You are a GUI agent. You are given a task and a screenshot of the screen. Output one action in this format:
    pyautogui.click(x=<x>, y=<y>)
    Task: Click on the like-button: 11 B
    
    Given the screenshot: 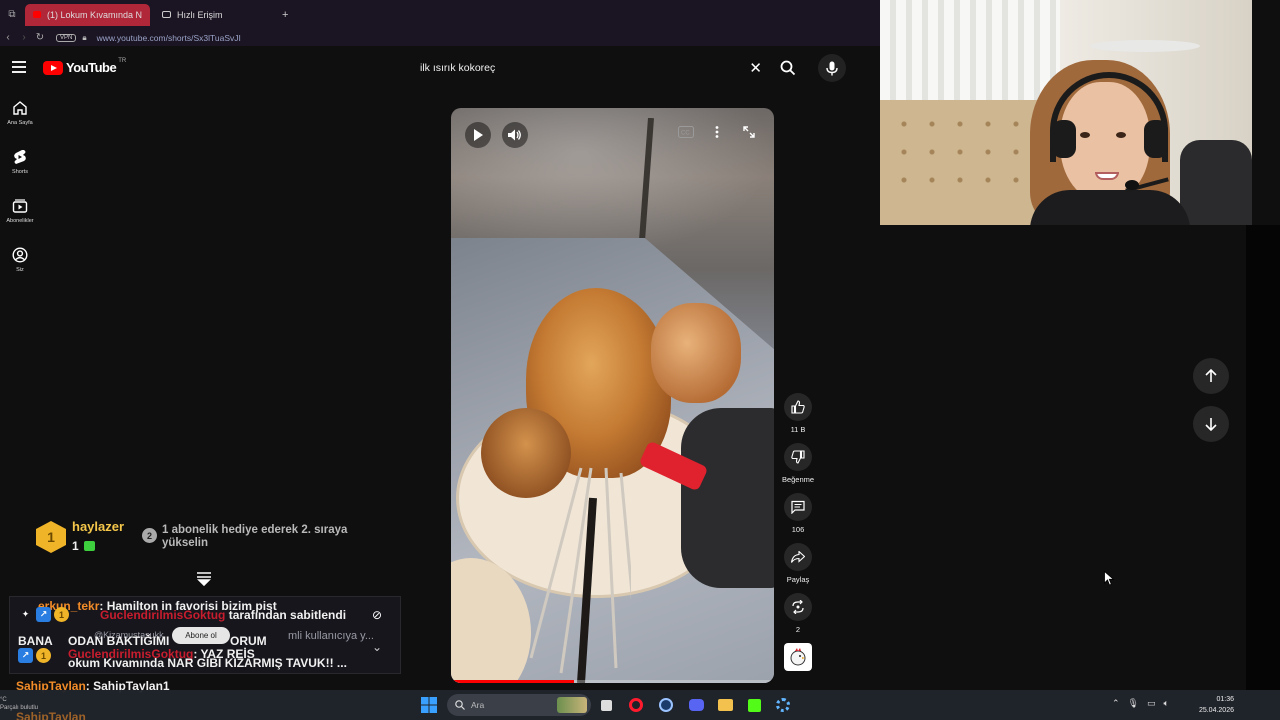 What is the action you would take?
    pyautogui.click(x=798, y=415)
    